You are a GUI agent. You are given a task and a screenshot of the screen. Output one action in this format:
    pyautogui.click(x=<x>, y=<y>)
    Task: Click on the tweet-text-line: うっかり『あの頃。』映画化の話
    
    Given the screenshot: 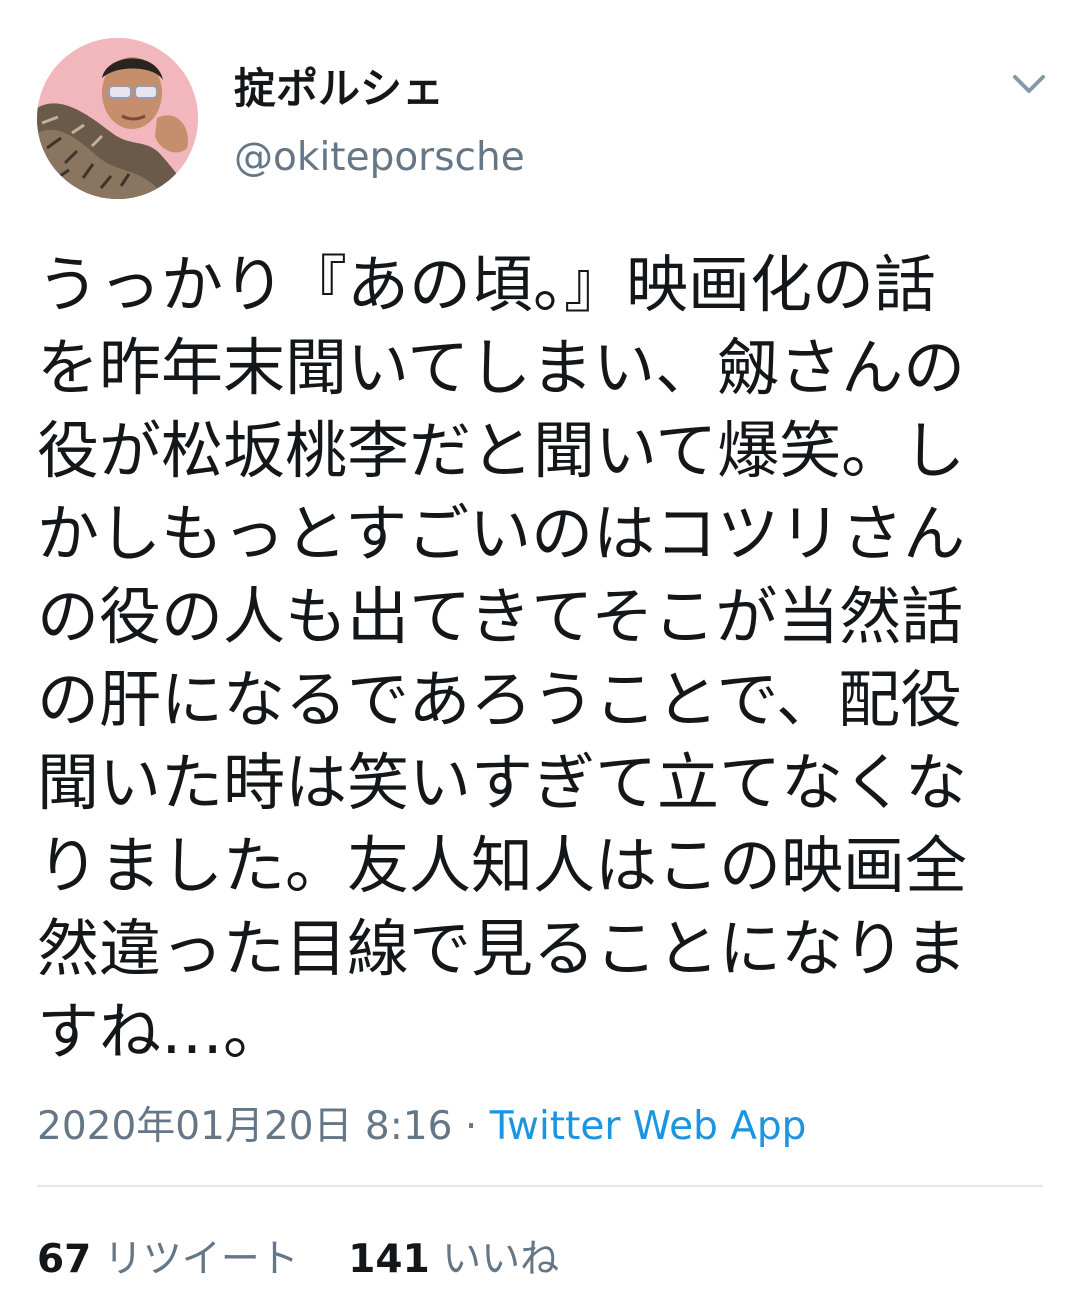 What is the action you would take?
    pyautogui.click(x=487, y=284)
    